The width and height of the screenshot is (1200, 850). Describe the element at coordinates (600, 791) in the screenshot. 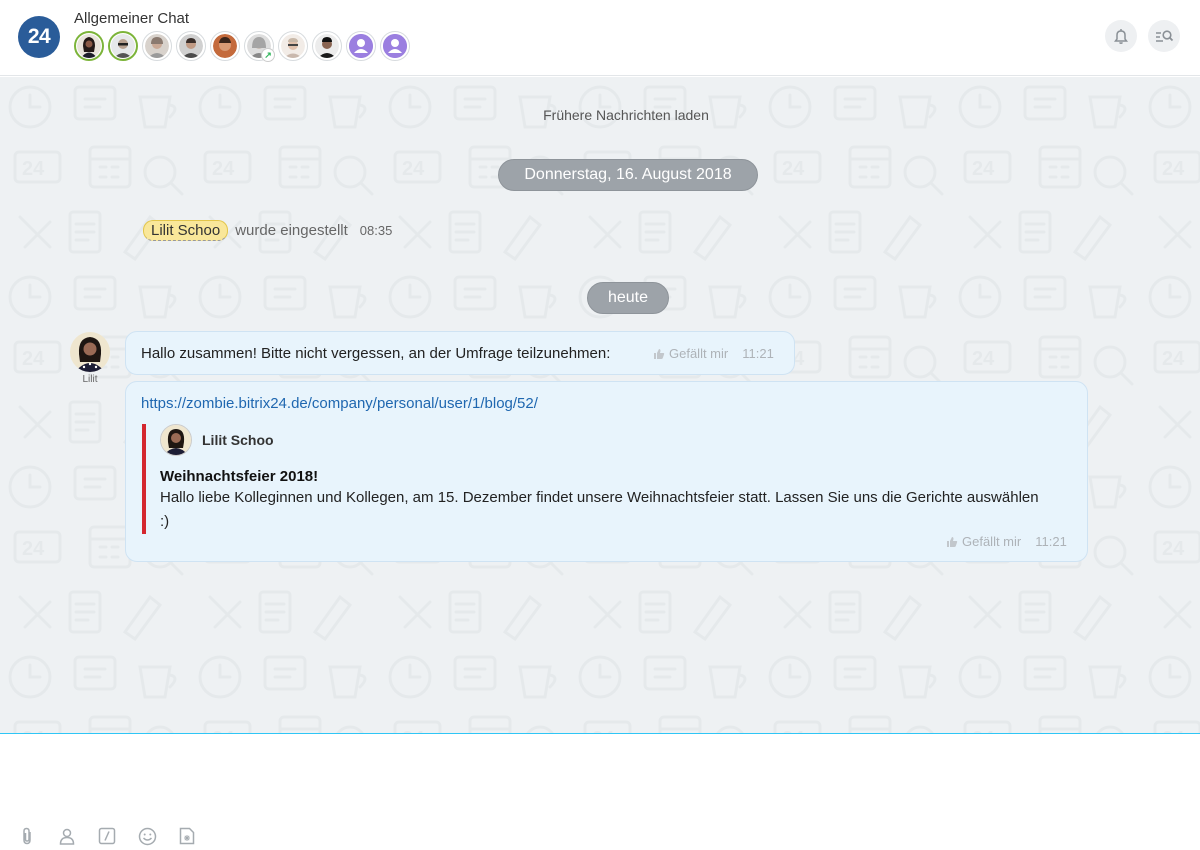

I see `message-input-area` at that location.